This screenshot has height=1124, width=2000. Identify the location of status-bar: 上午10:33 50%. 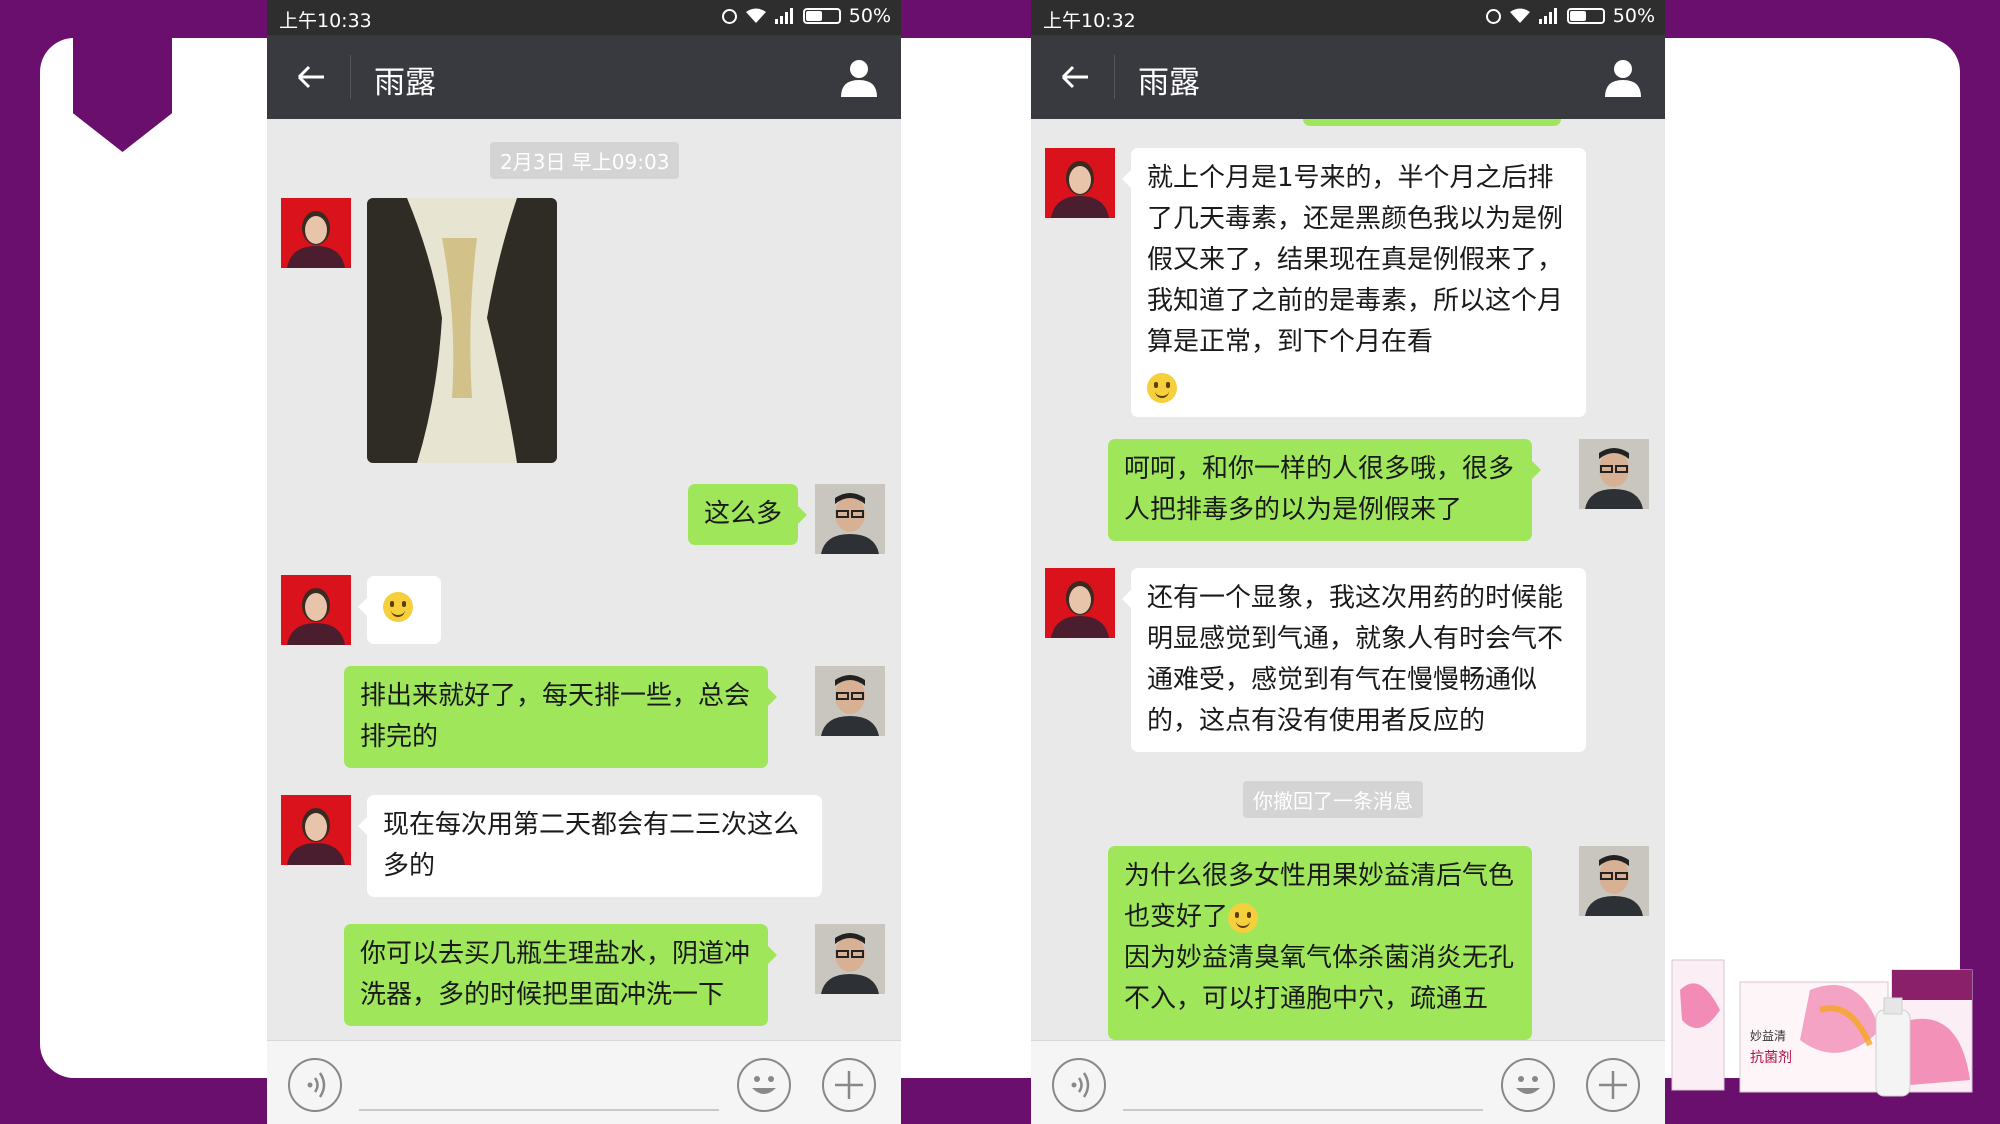
(584, 17).